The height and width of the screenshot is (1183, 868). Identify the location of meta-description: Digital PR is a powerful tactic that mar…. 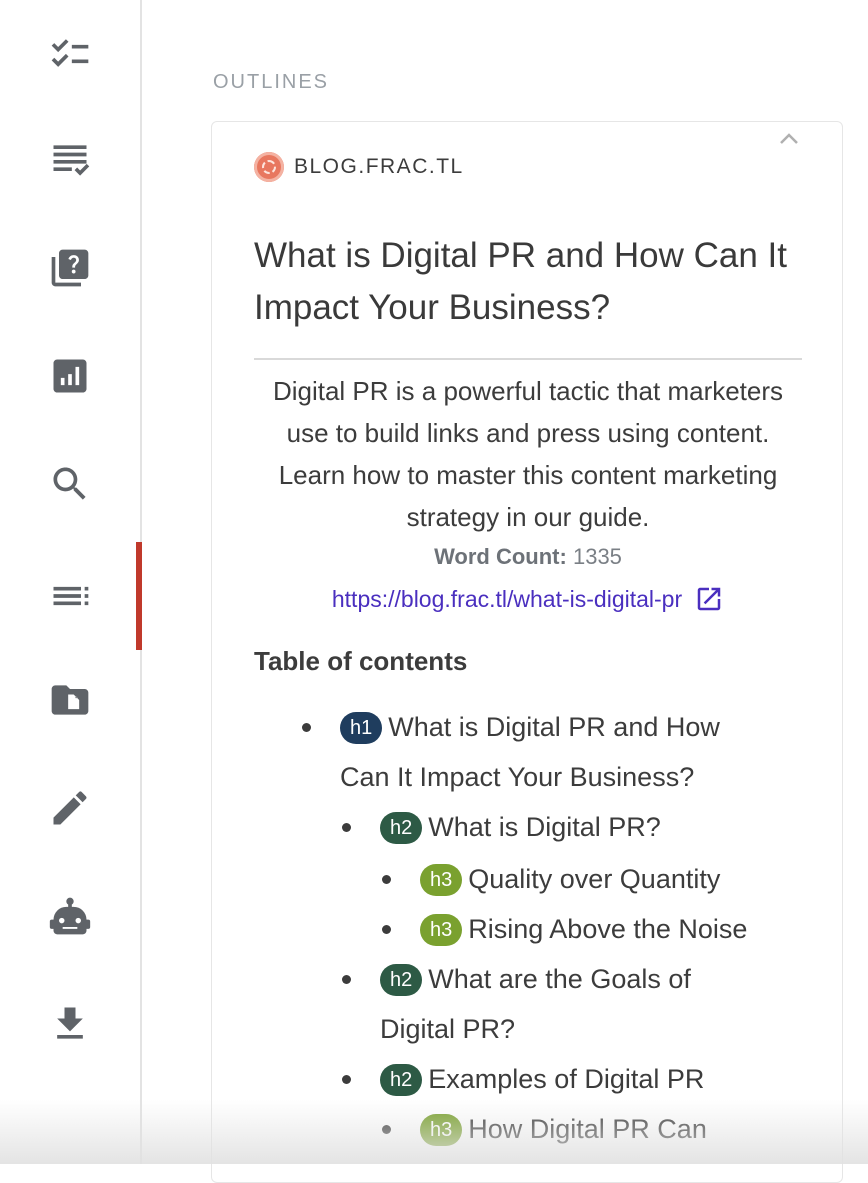
(528, 454).